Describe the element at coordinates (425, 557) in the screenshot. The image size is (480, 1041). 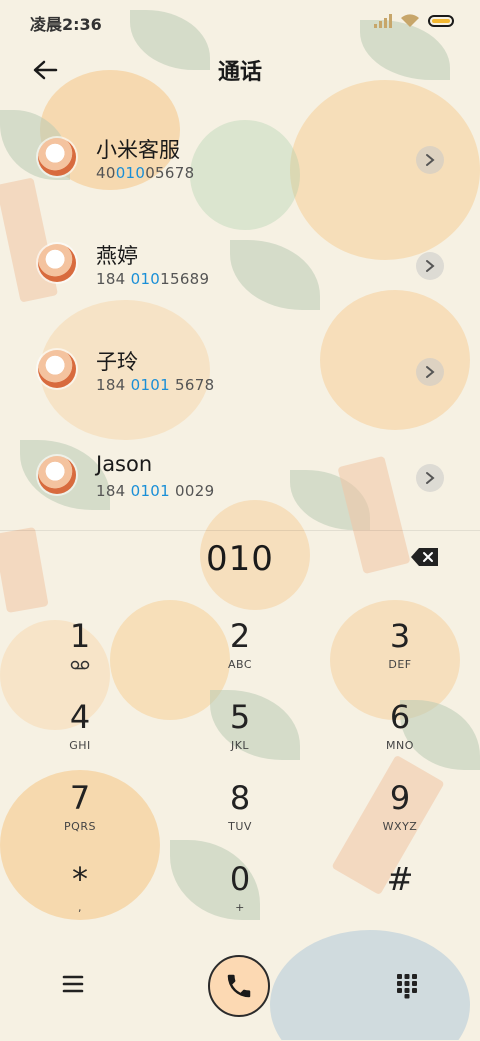
I see `backspace-icon` at that location.